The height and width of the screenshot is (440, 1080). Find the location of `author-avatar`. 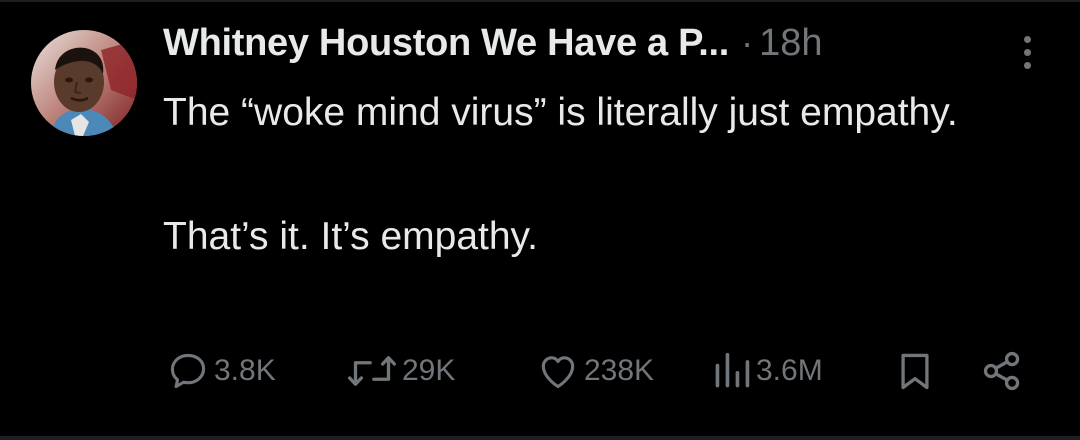

author-avatar is located at coordinates (84, 83).